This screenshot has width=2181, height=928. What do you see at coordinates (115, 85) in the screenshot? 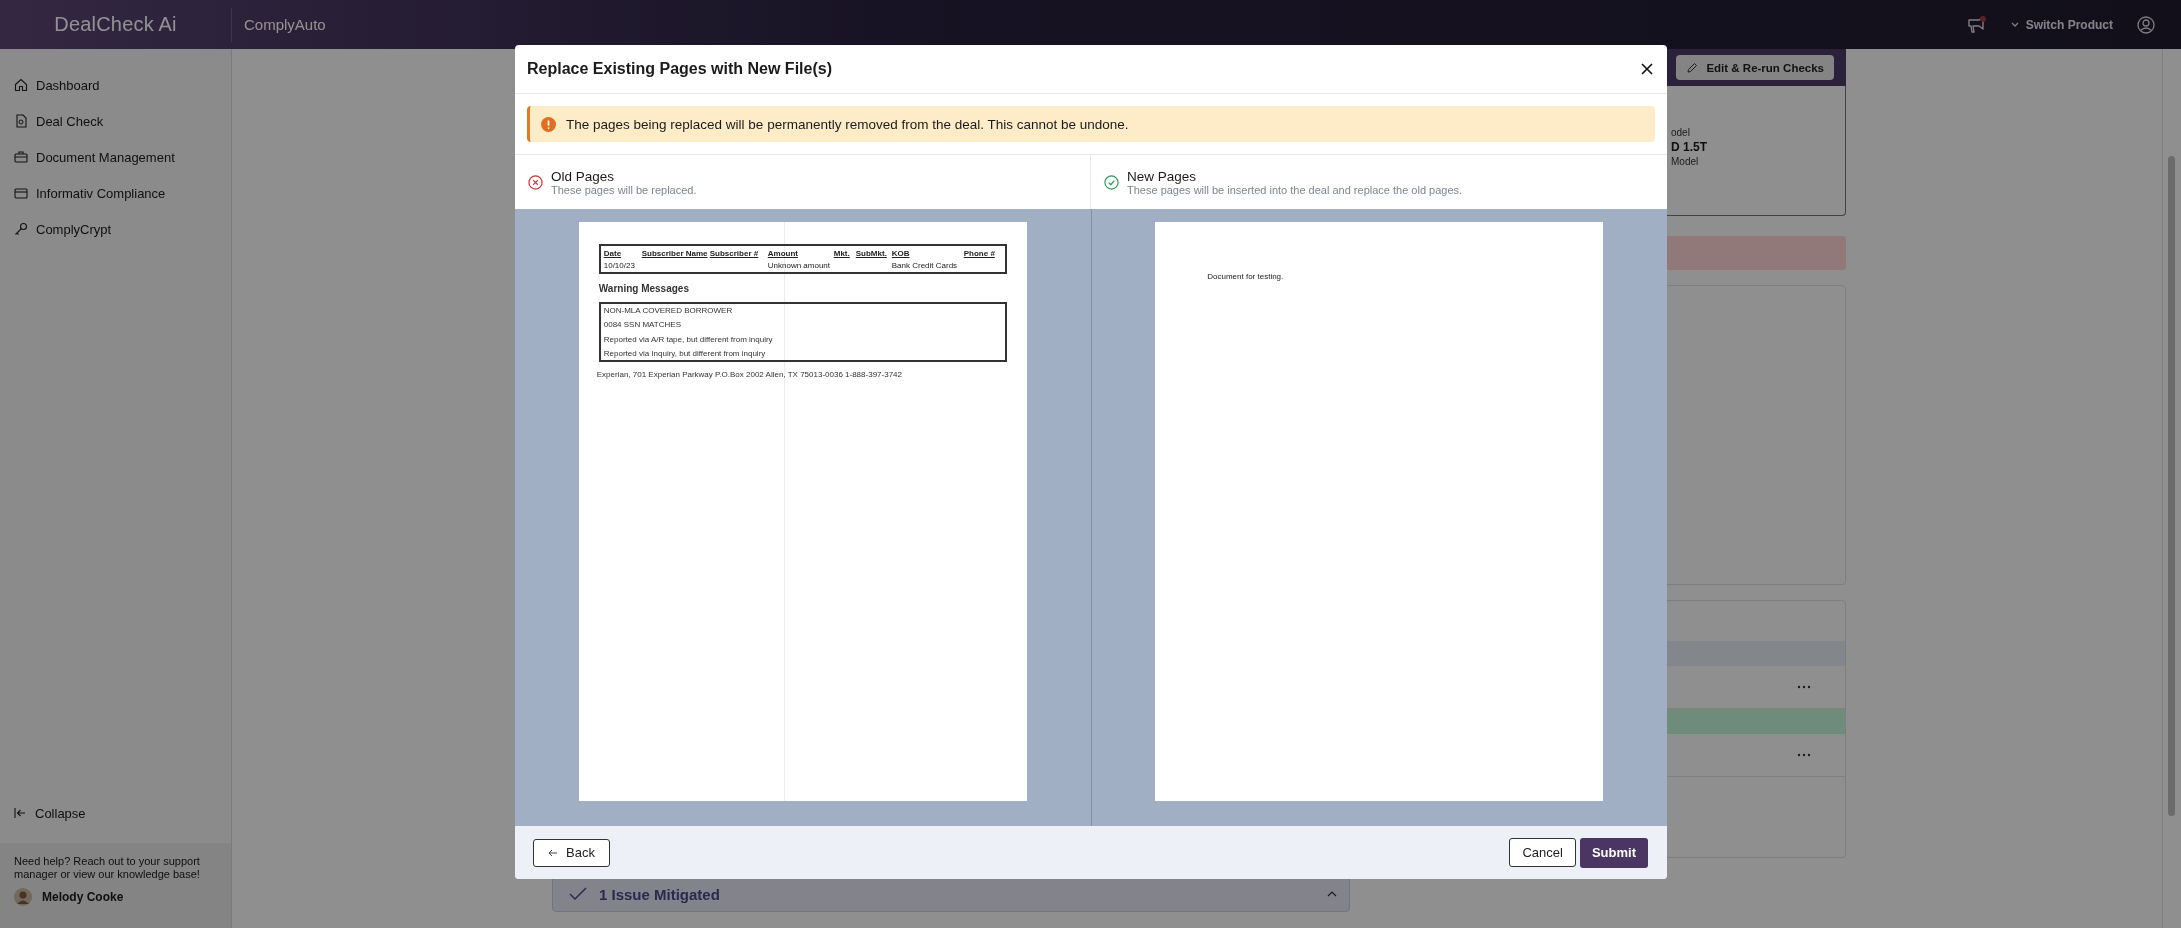
I see `sidebar-item: Dashboard` at bounding box center [115, 85].